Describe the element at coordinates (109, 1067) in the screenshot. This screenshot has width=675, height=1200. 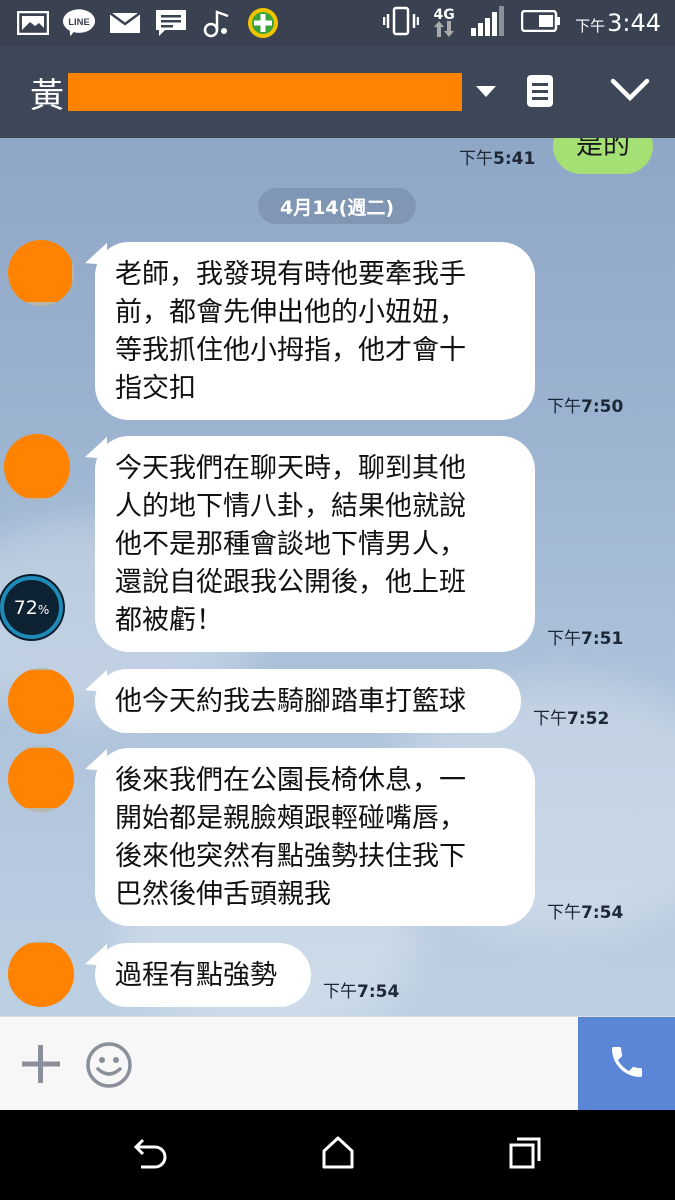
I see `emoji-icon` at that location.